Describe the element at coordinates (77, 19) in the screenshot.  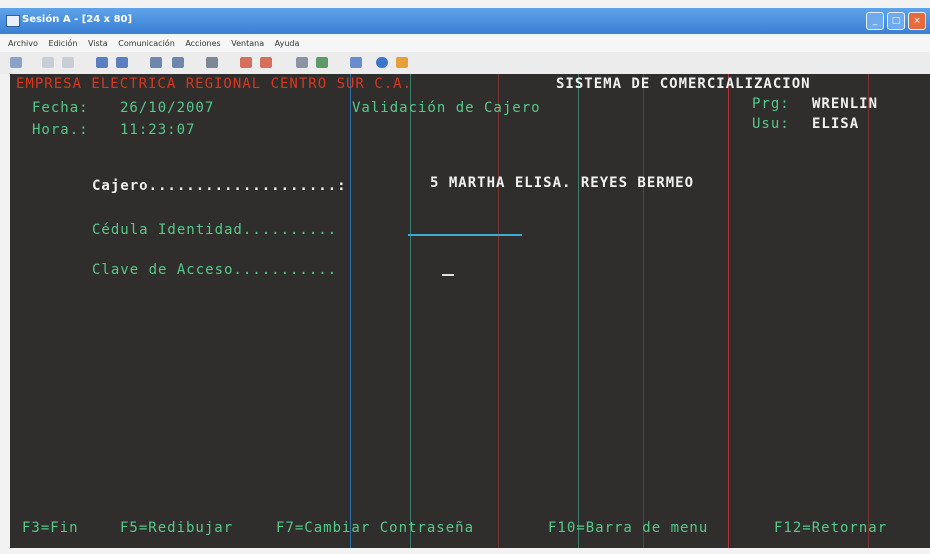
I see `window-title: Sesión A - [24 x 80]` at that location.